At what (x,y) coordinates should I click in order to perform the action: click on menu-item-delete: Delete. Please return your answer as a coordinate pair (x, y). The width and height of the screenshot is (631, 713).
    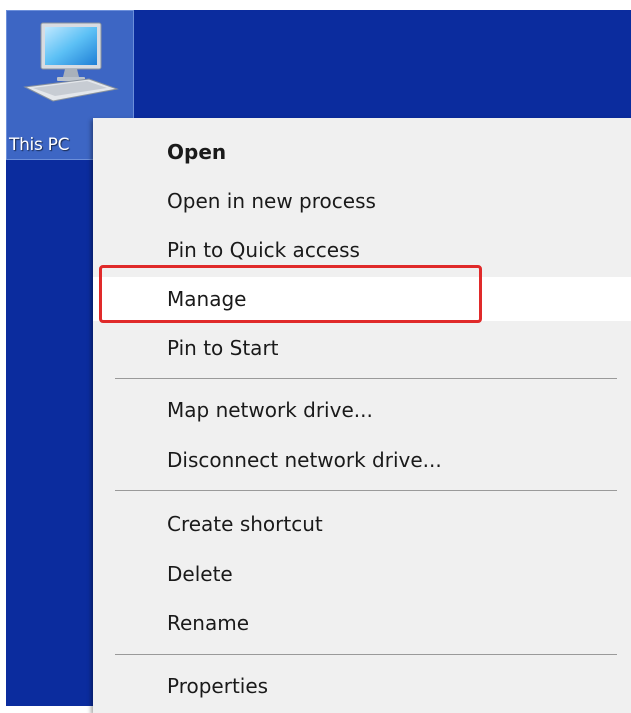
    Looking at the image, I should click on (362, 574).